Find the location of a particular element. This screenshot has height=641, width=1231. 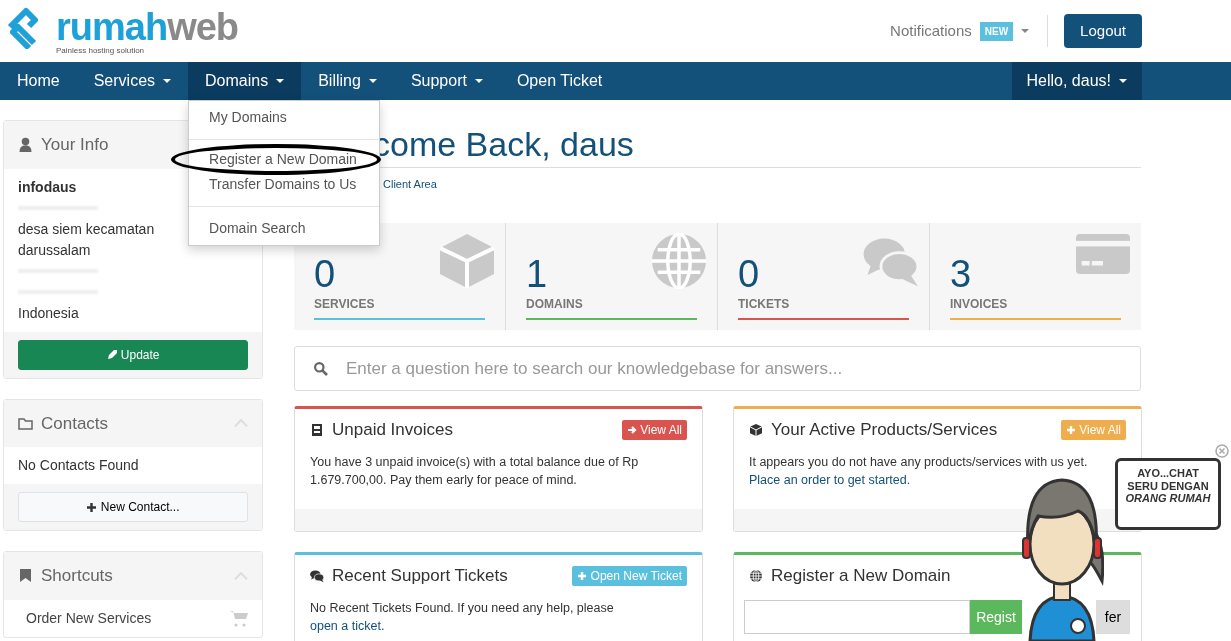

shortcut-link: Order New Services is located at coordinates (133, 618).